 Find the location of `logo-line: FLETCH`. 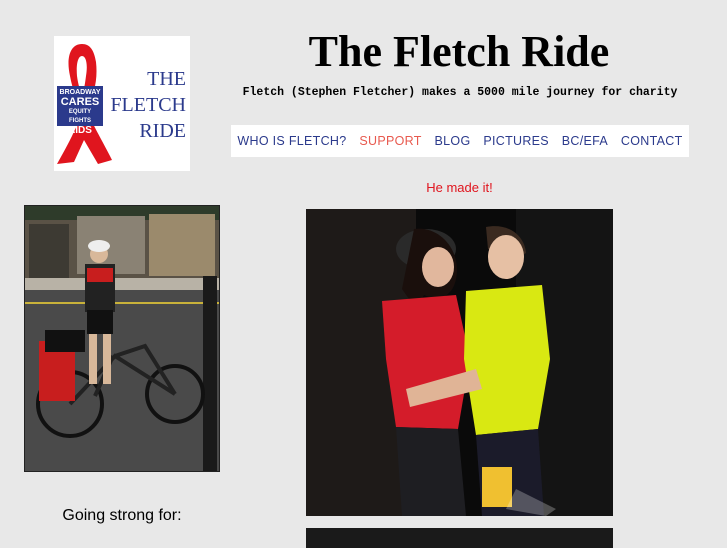

logo-line: FLETCH is located at coordinates (148, 105).